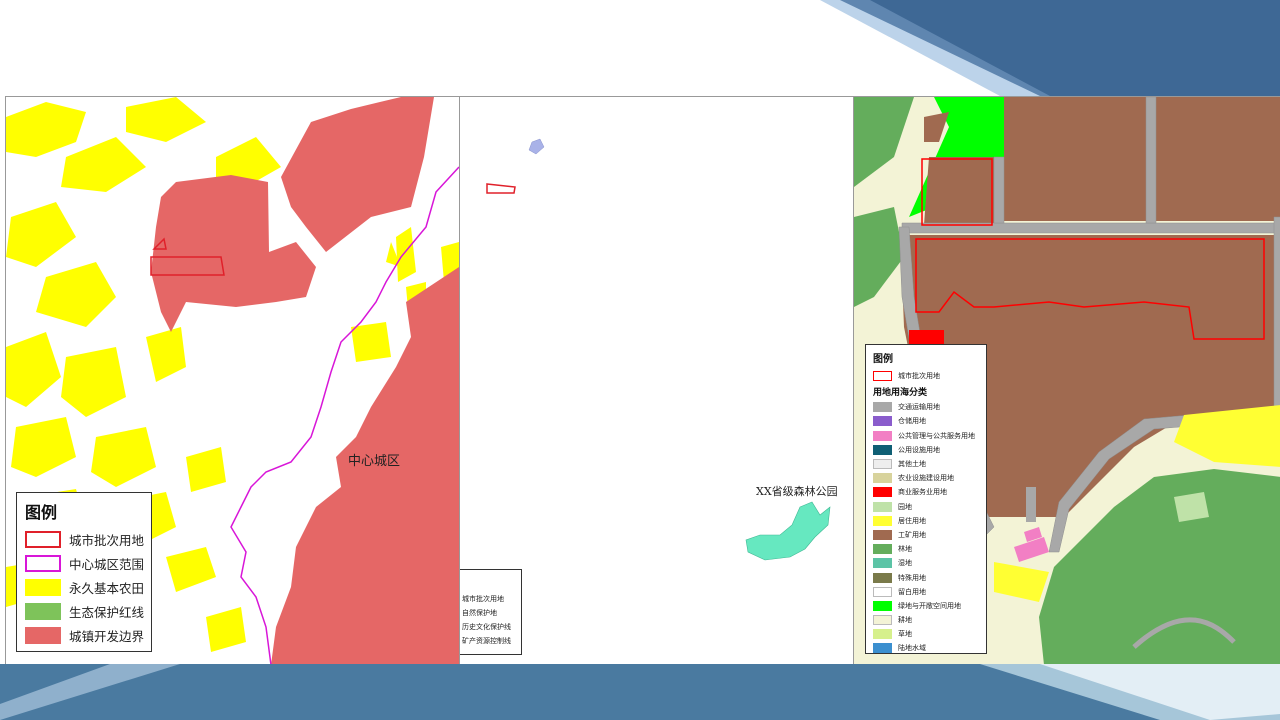 The height and width of the screenshot is (720, 1280). What do you see at coordinates (905, 563) in the screenshot?
I see `legend-label: 湿地` at bounding box center [905, 563].